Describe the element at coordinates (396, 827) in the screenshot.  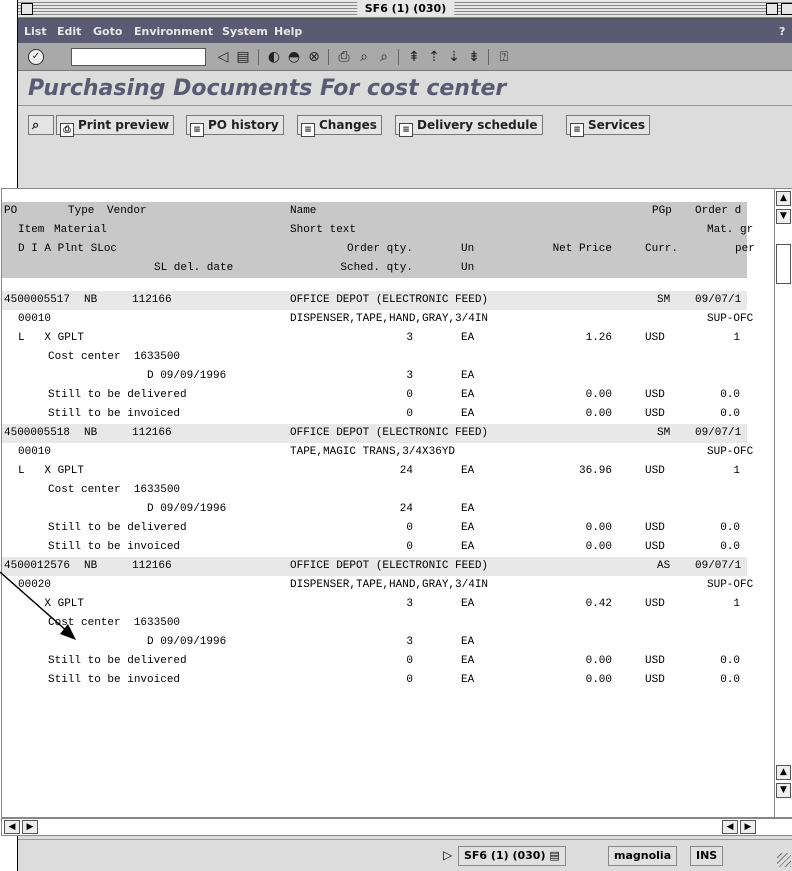
I see `horizontal-scrollbar: ◀ ▶ ◀ ▶` at that location.